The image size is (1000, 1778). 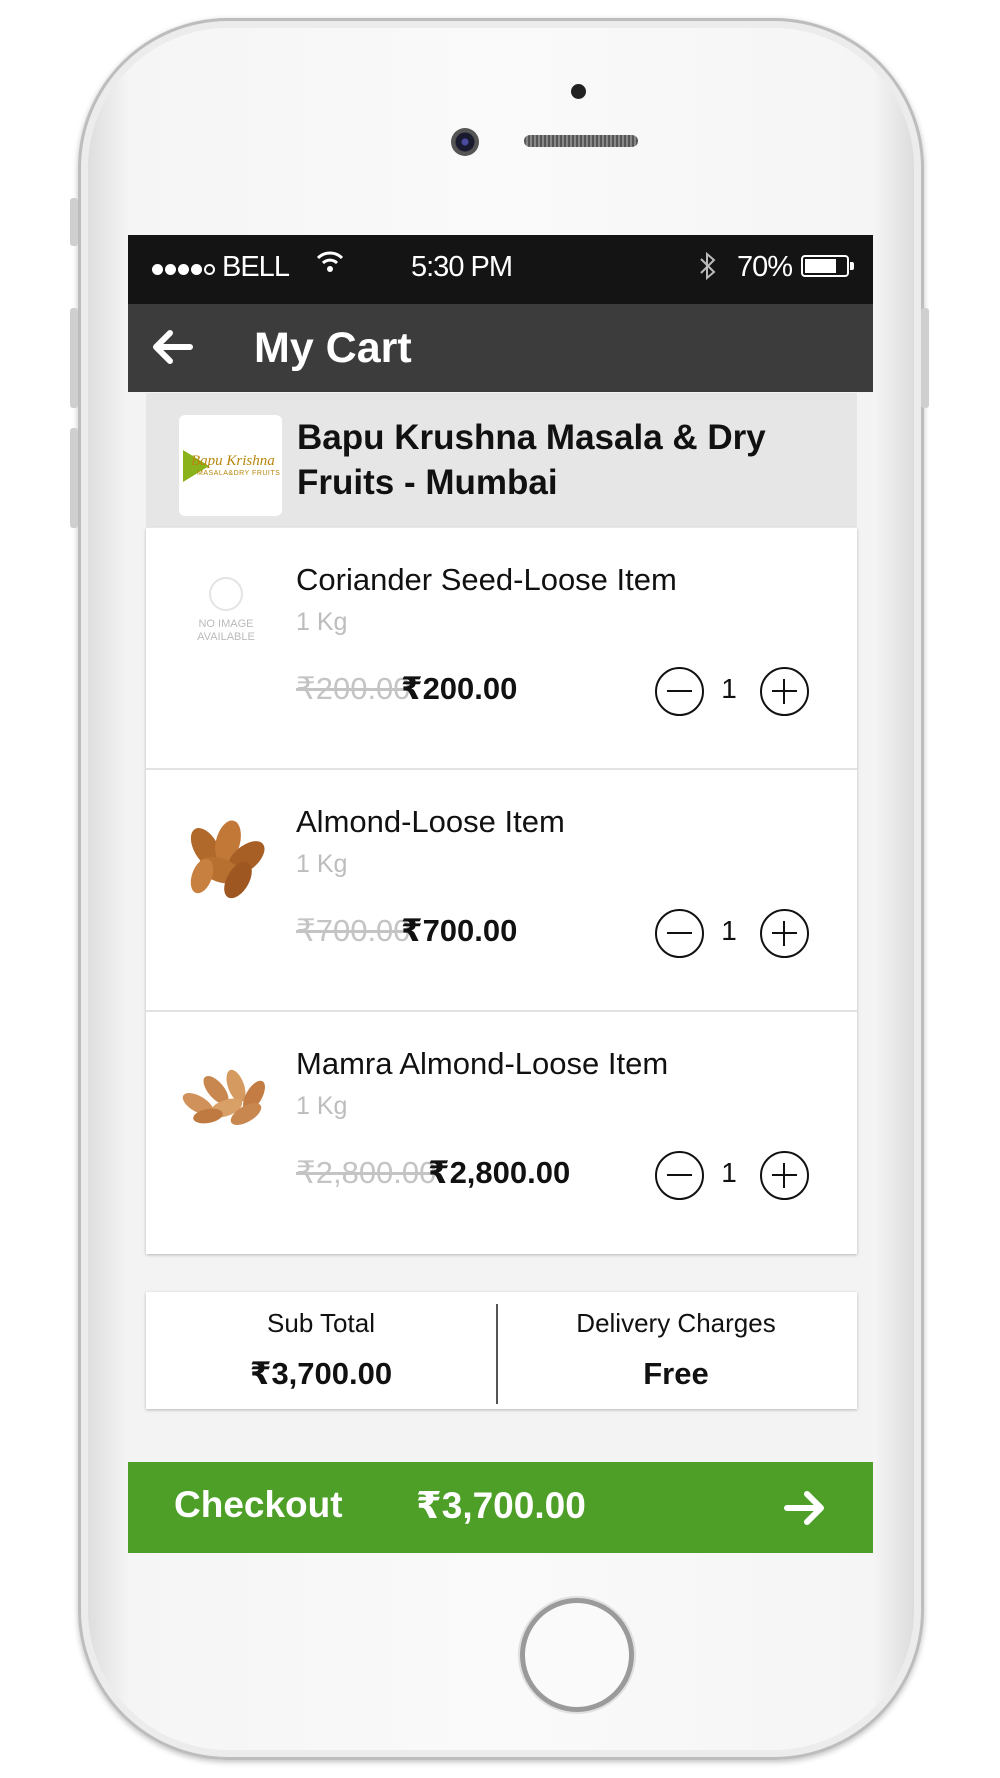 I want to click on item-price: ₹700.00, so click(x=459, y=930).